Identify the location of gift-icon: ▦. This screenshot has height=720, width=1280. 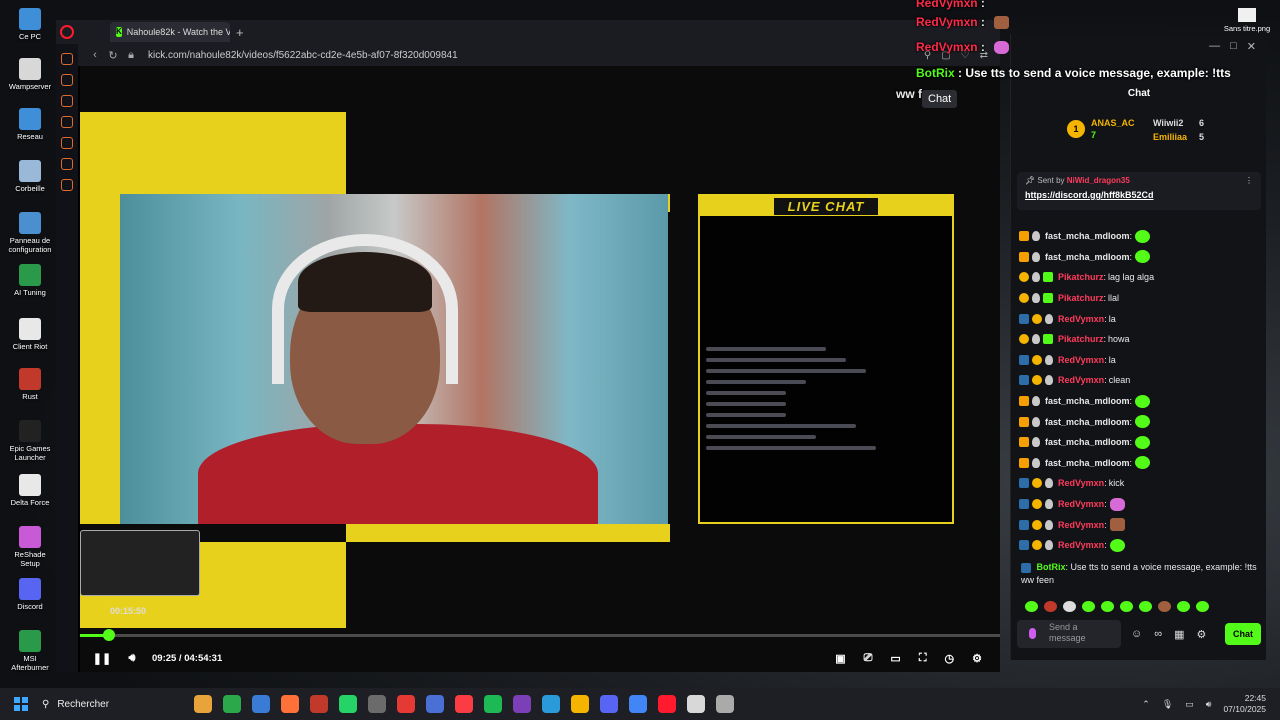
(1179, 634).